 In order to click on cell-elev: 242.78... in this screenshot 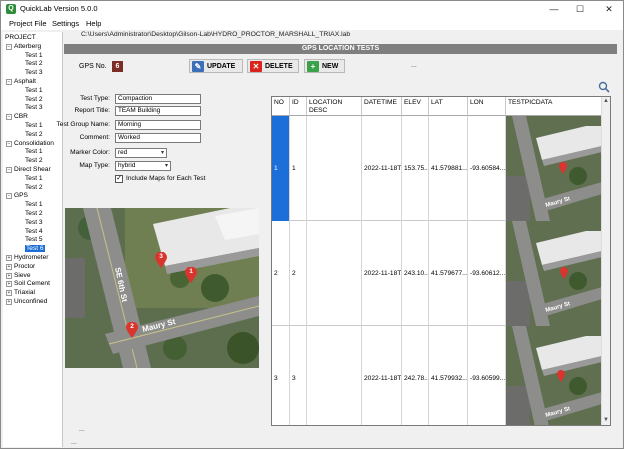, I will do `click(415, 375)`.